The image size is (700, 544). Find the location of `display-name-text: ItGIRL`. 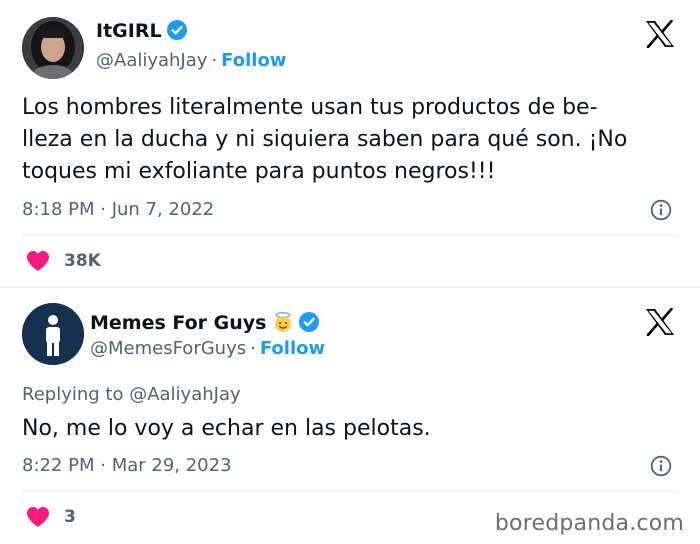

display-name-text: ItGIRL is located at coordinates (129, 31).